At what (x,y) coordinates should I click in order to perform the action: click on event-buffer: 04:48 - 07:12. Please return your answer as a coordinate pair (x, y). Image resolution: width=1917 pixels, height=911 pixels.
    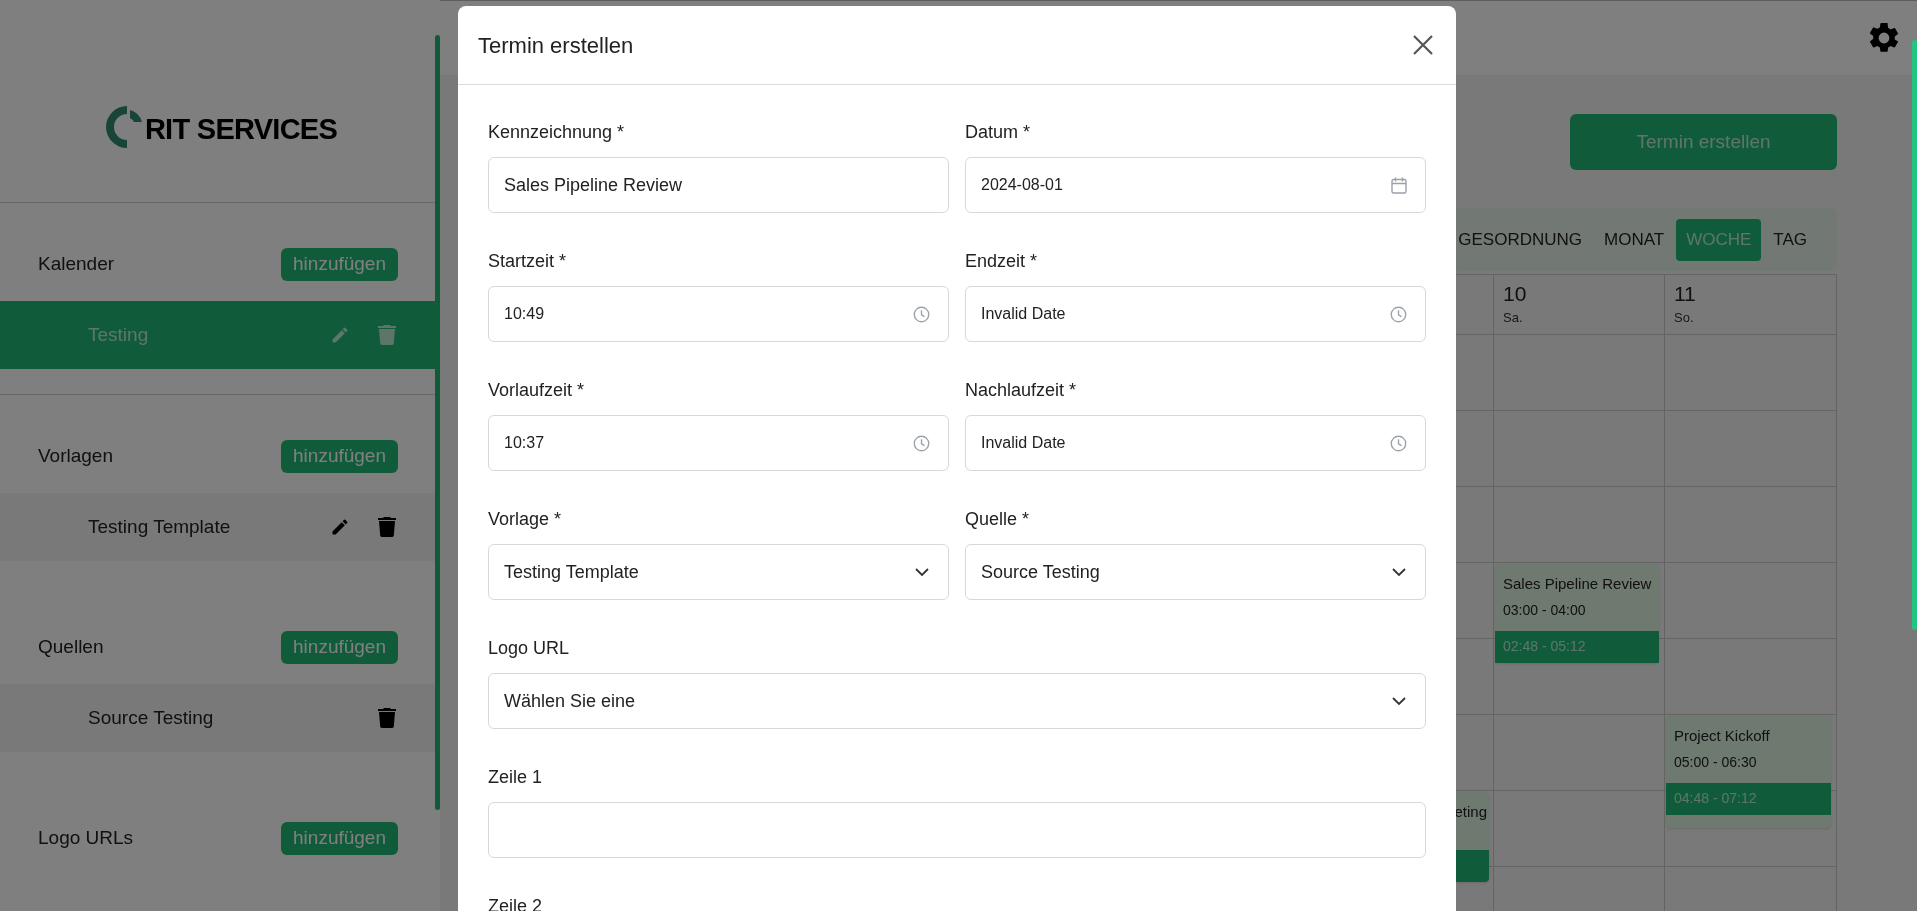
    Looking at the image, I should click on (1715, 798).